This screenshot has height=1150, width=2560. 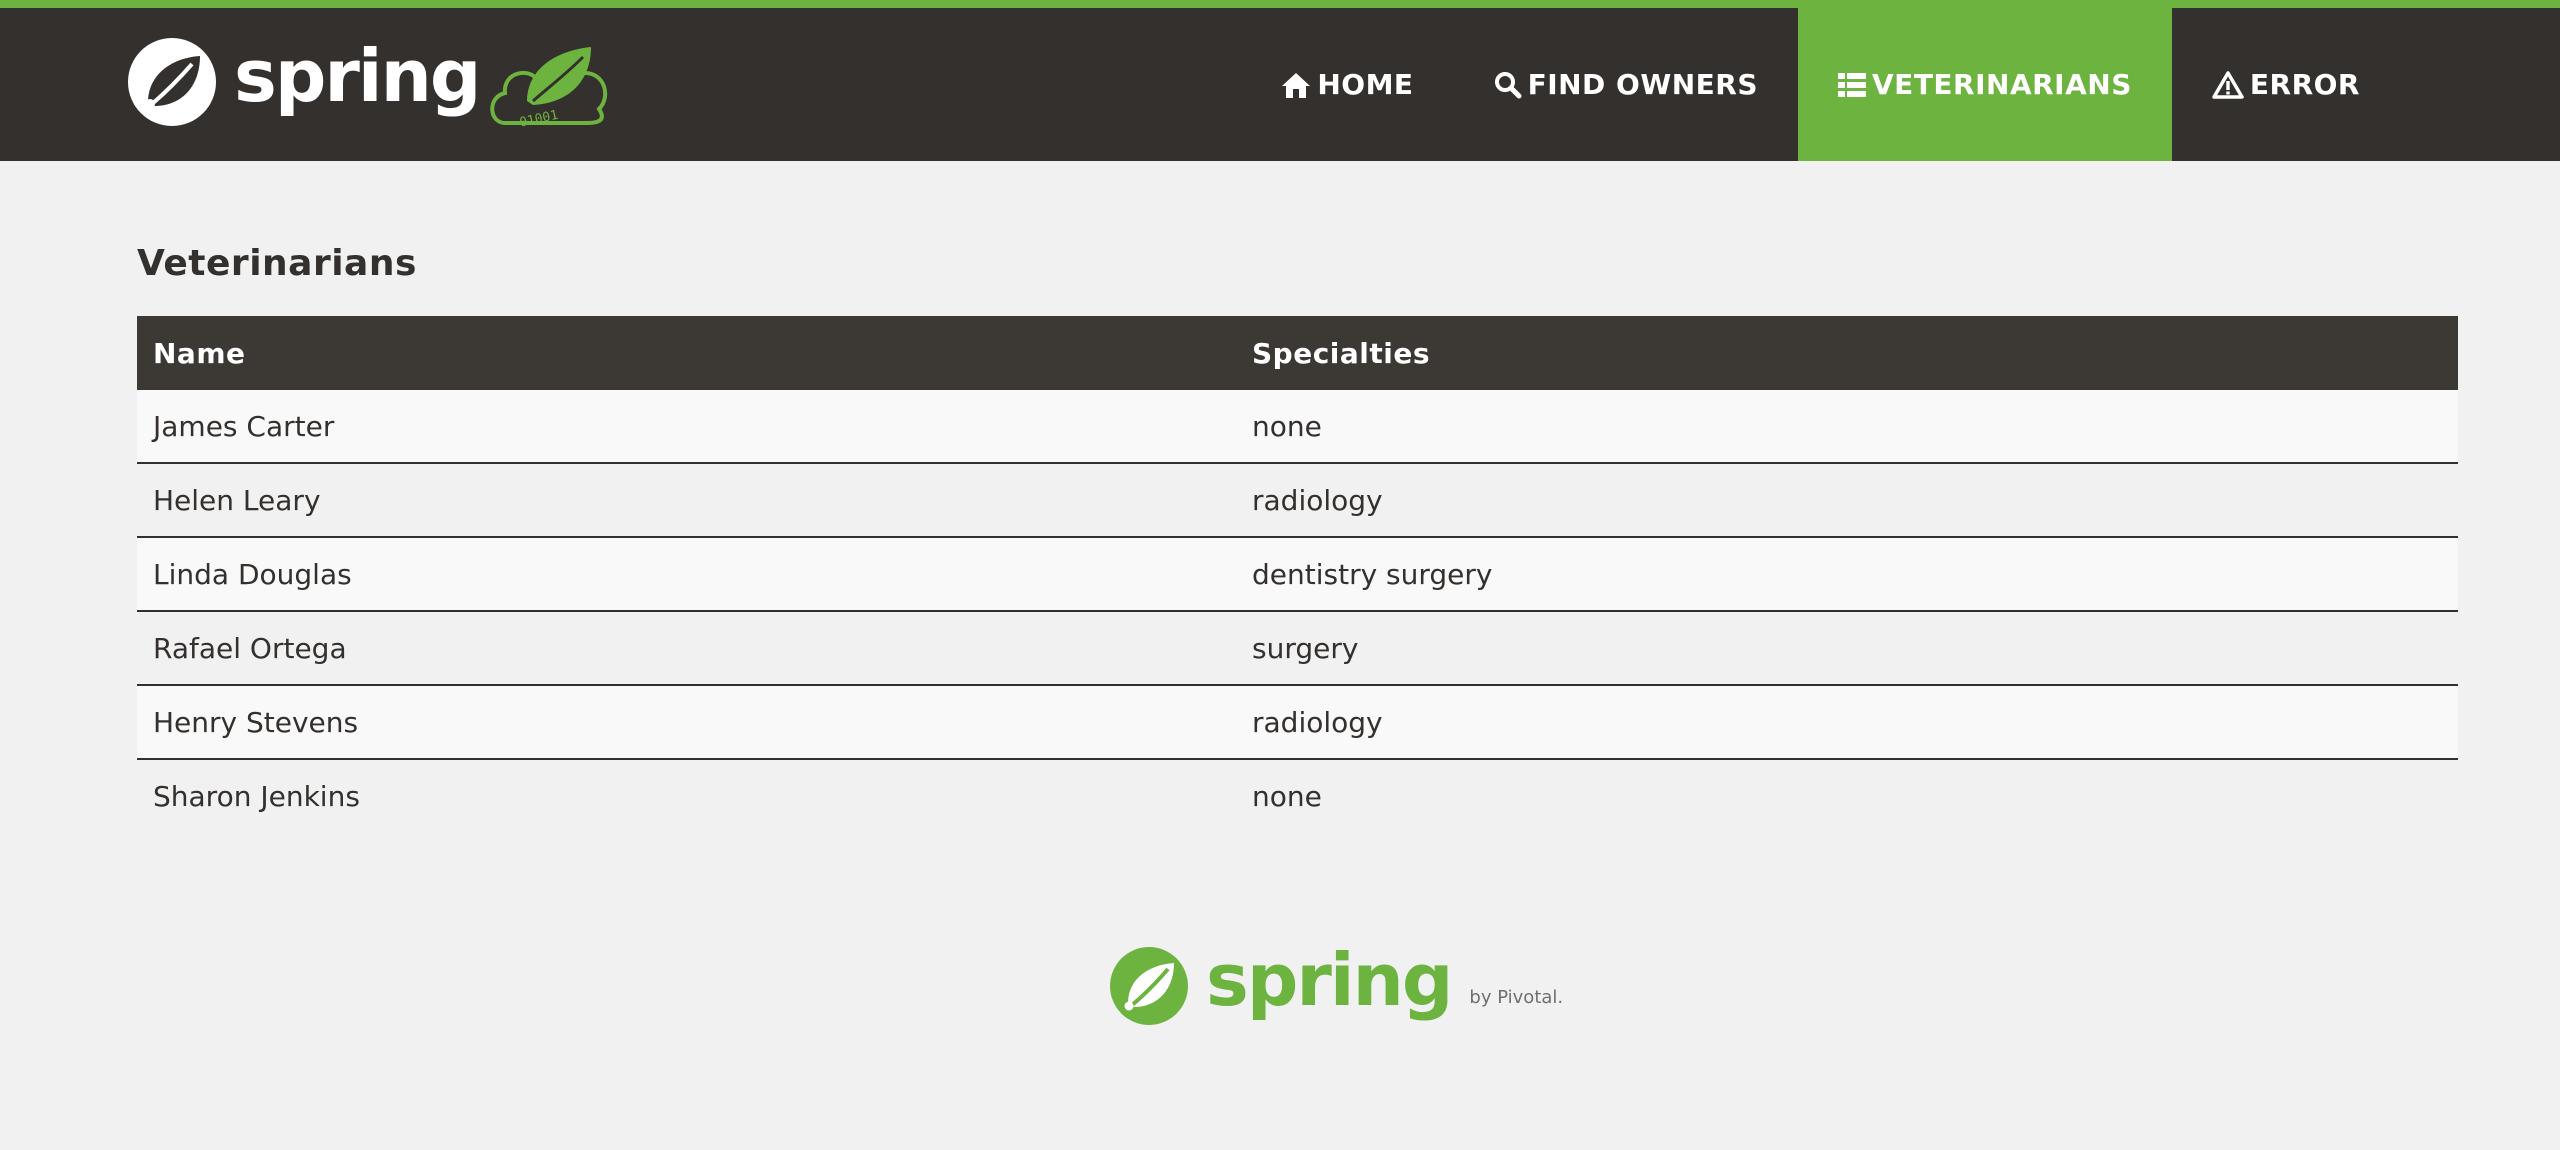 I want to click on column-header-specialties: Specialties, so click(x=1341, y=353).